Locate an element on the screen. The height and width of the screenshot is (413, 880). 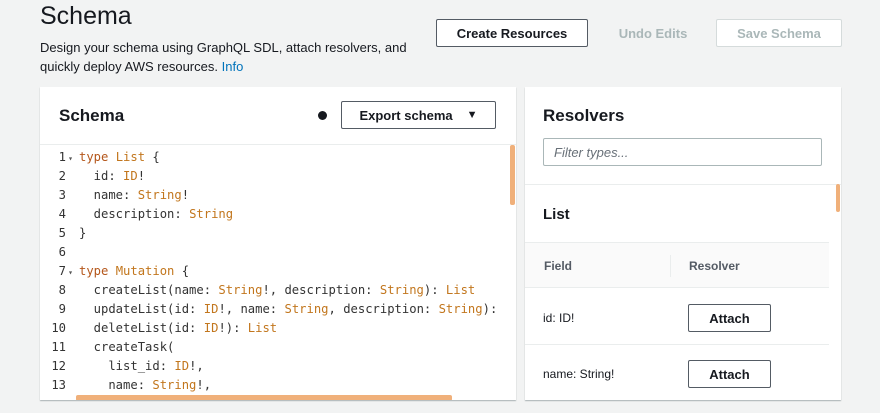
code-line: 7 ▾ type Mutation { is located at coordinates (278, 271).